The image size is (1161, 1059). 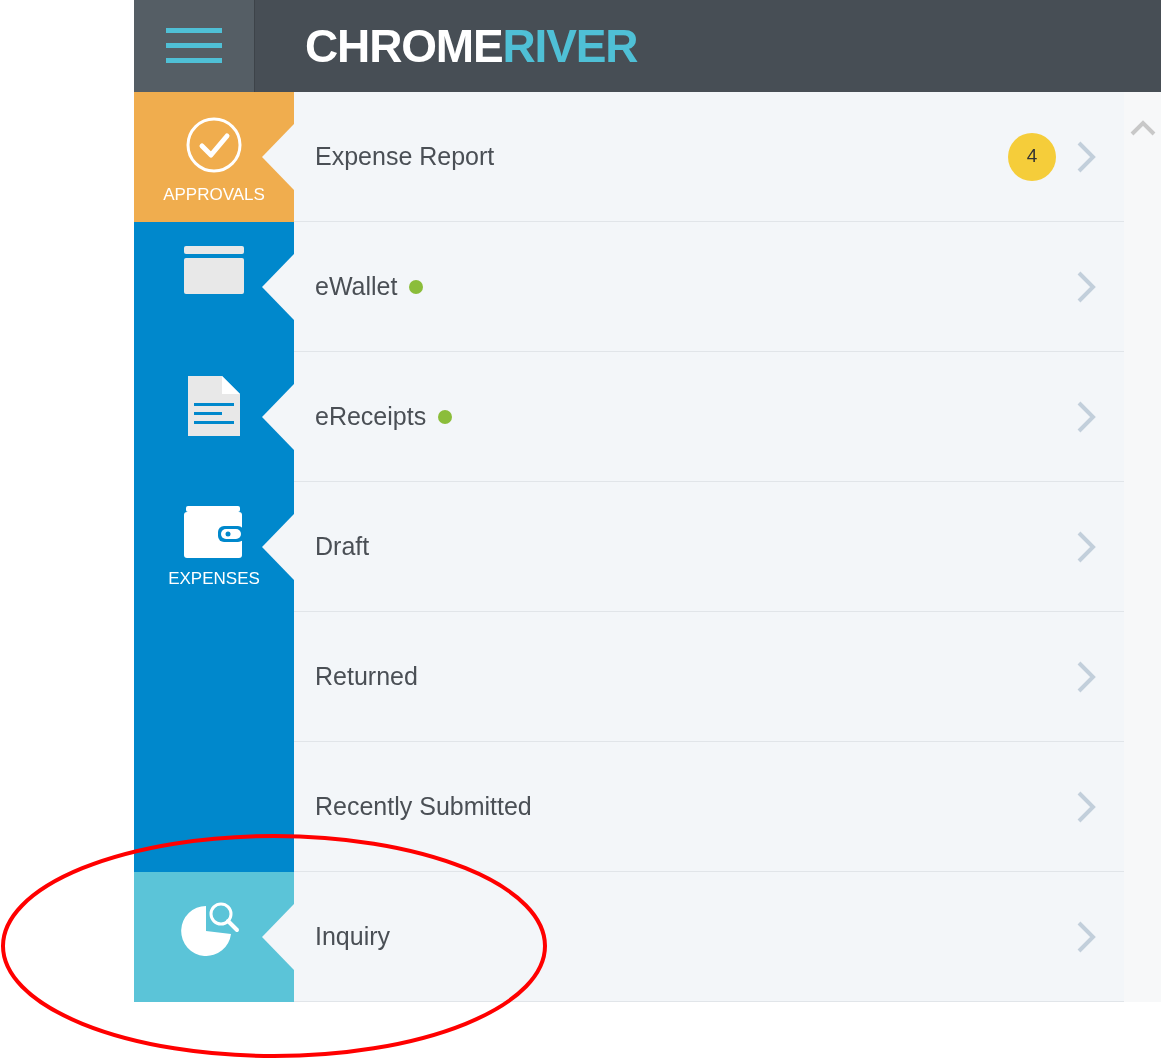 What do you see at coordinates (214, 195) in the screenshot?
I see `section-label: APPROVALS` at bounding box center [214, 195].